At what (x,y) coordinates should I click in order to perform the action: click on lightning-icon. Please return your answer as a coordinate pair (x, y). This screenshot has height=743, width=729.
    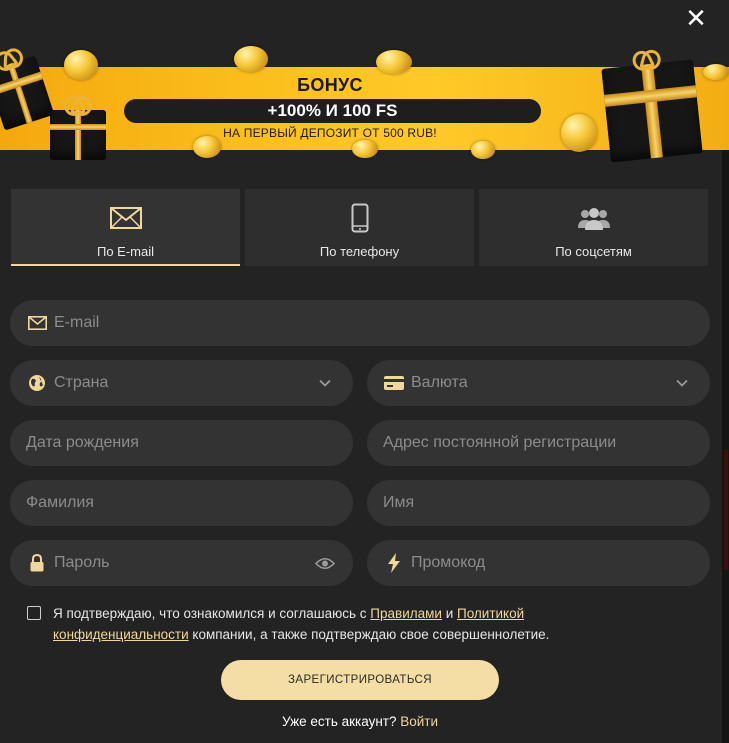
    Looking at the image, I should click on (394, 563).